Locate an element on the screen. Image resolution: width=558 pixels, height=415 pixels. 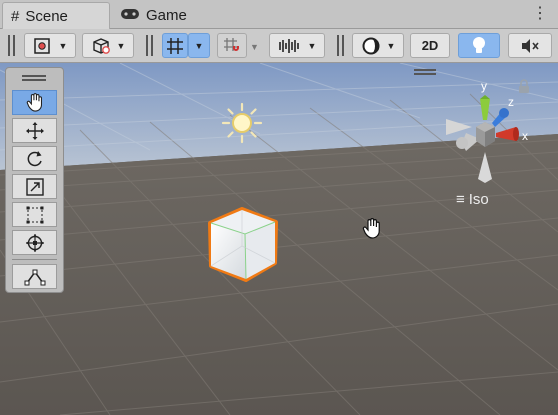
tab-scene-label: Scene is located at coordinates (46, 16).